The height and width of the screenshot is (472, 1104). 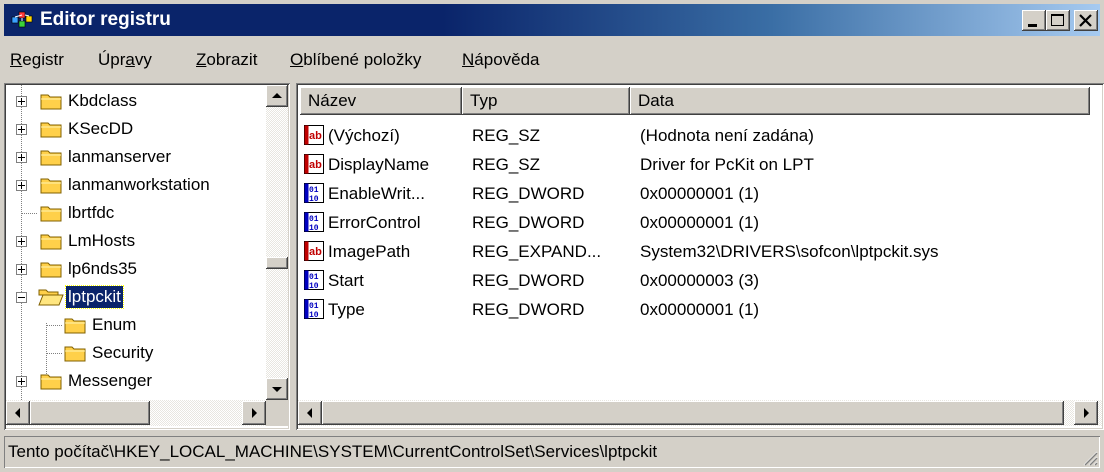 I want to click on list-scroll-right-button, so click(x=1086, y=413).